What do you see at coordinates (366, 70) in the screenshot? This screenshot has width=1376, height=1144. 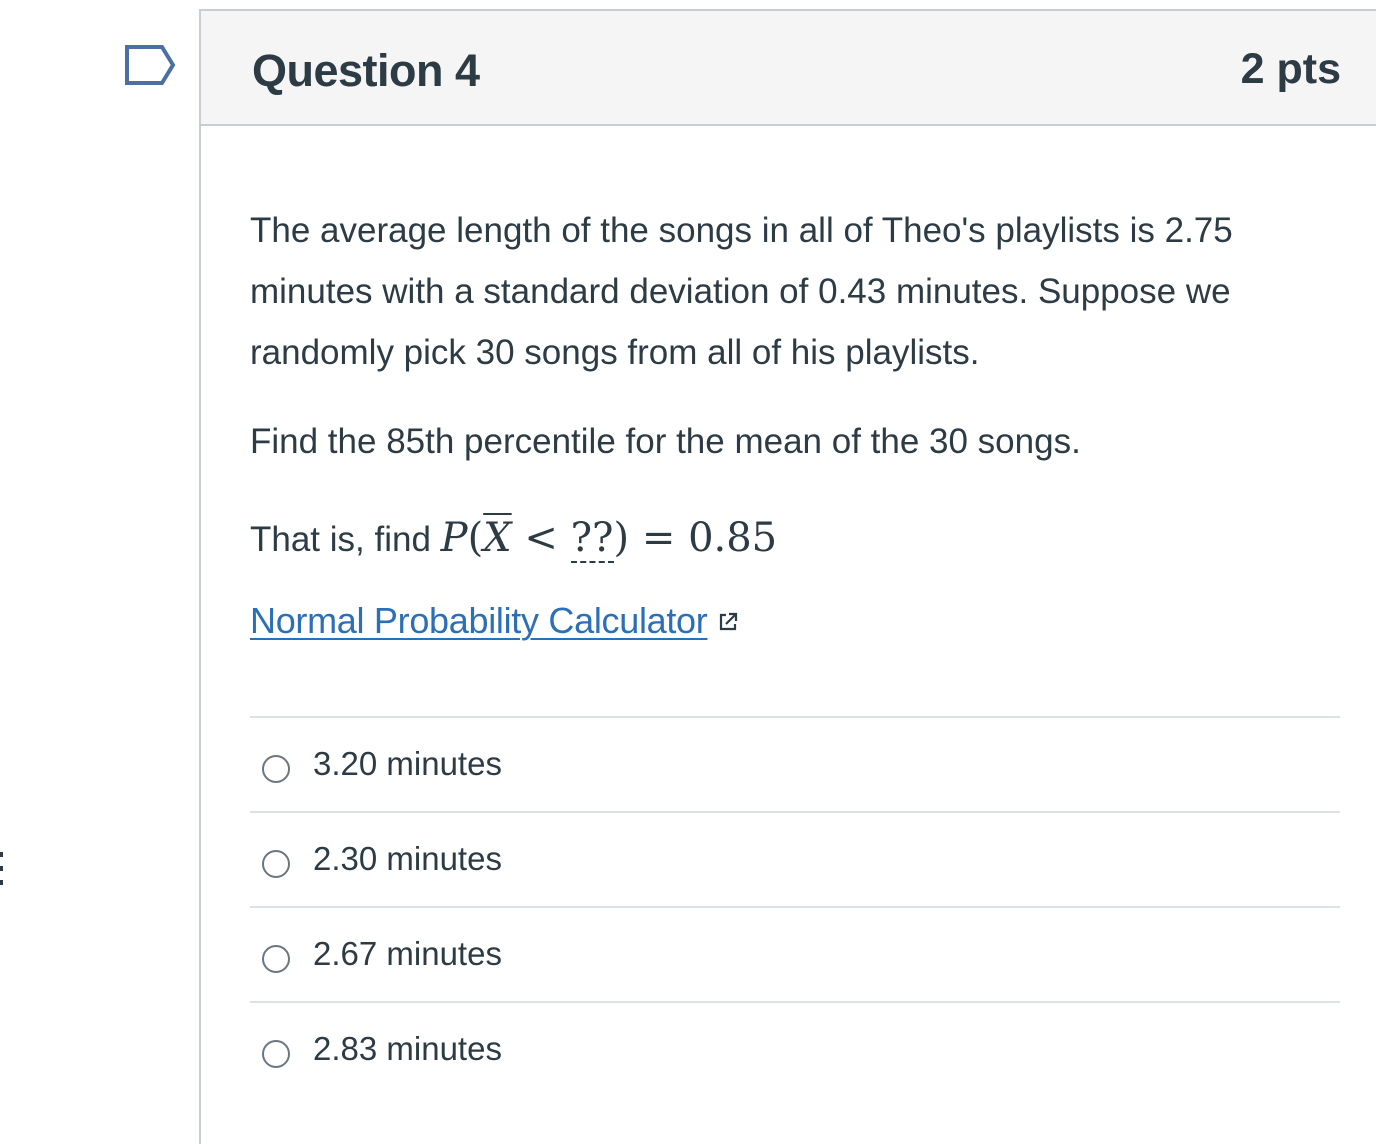 I see `question-title: Question 4` at bounding box center [366, 70].